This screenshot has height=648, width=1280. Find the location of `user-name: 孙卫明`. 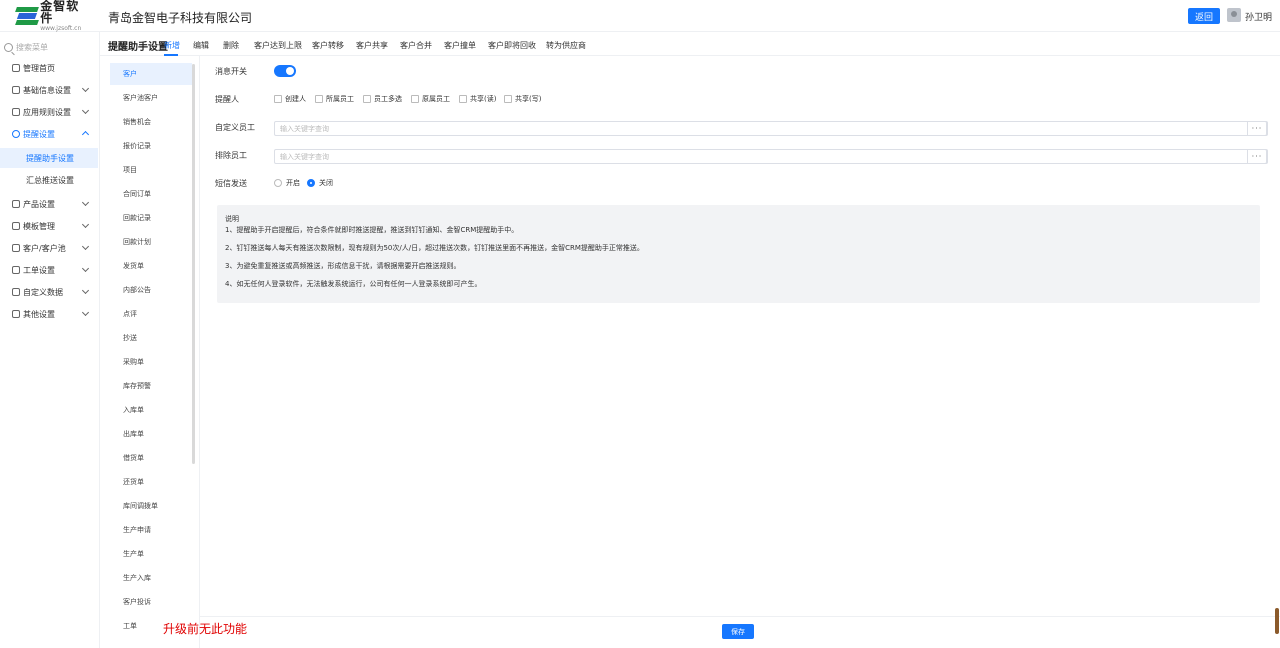

user-name: 孙卫明 is located at coordinates (1258, 16).